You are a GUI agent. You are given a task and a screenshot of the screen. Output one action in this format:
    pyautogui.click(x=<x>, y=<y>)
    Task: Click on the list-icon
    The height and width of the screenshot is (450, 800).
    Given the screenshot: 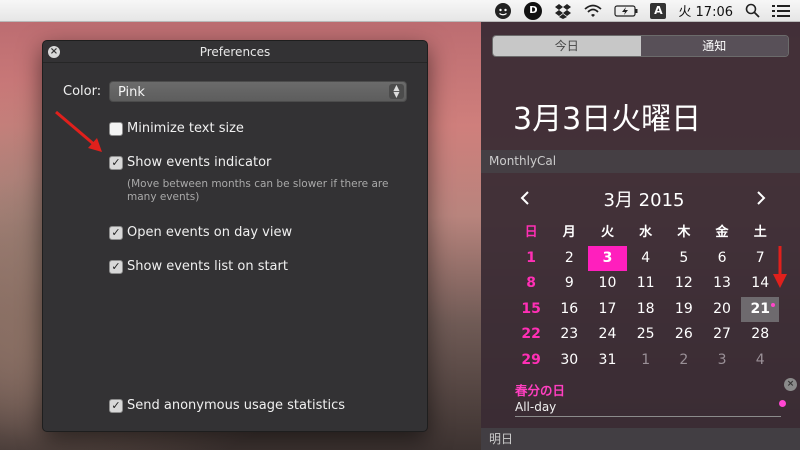 What is the action you would take?
    pyautogui.click(x=781, y=11)
    